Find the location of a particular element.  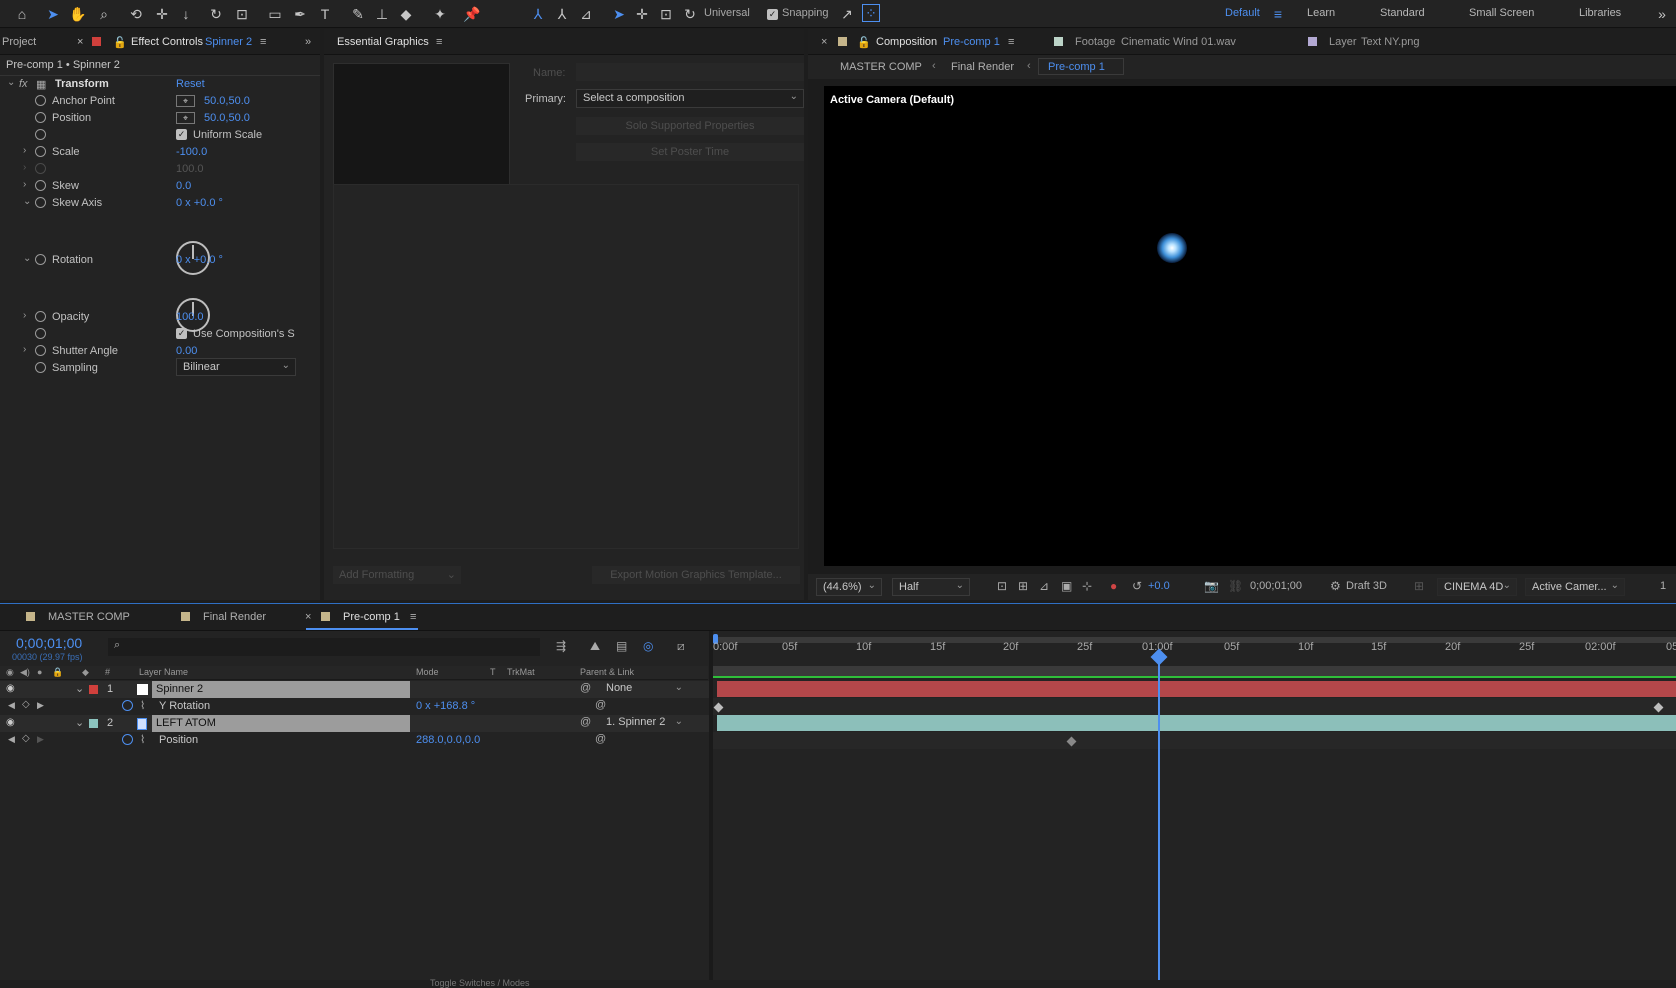

composition-flowchart-icon: ⇶ is located at coordinates (561, 646).